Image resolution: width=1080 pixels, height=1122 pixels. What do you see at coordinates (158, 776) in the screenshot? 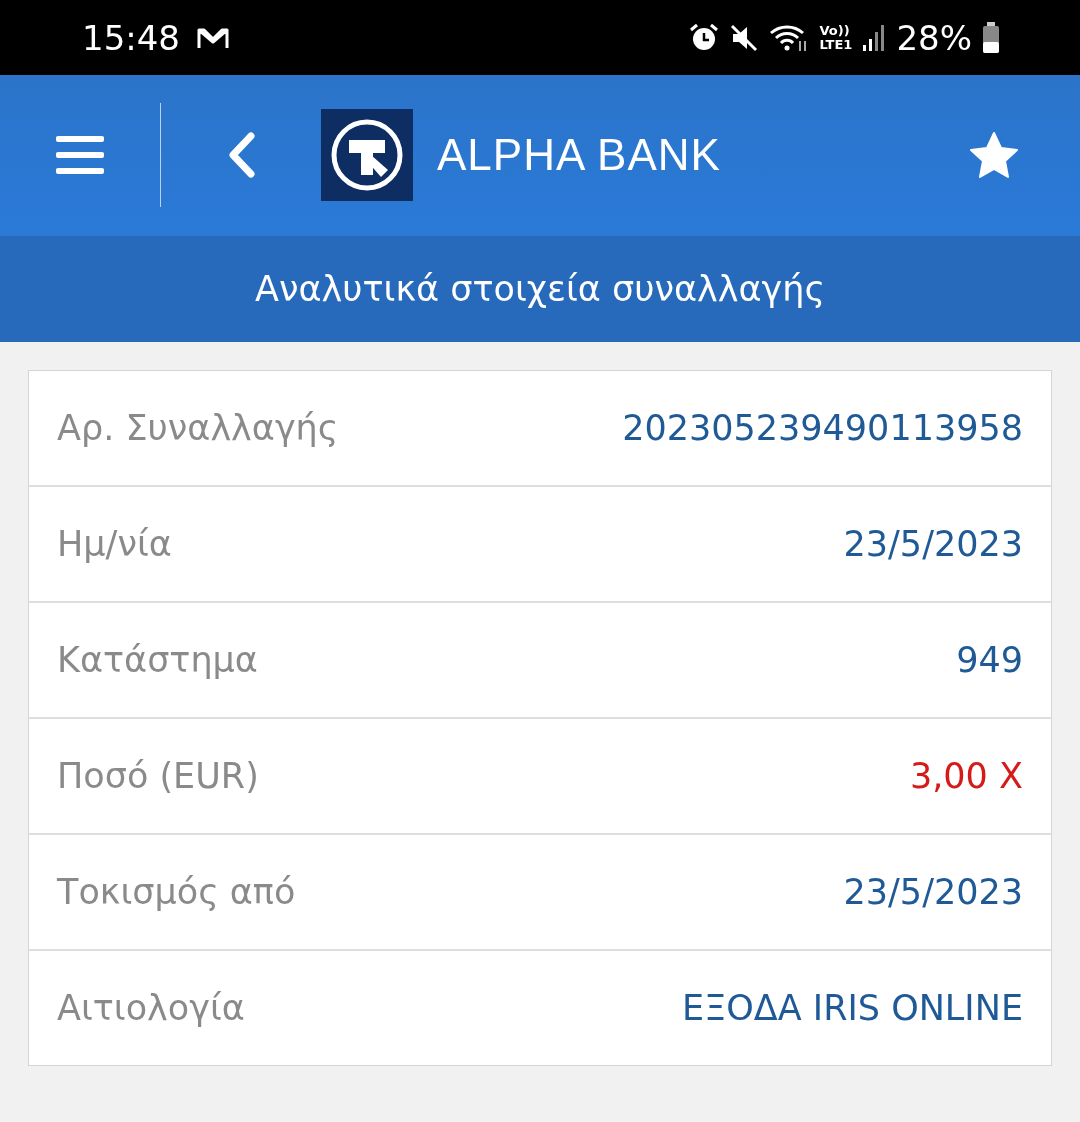
I see `detail-label: Ποσό (EUR)` at bounding box center [158, 776].